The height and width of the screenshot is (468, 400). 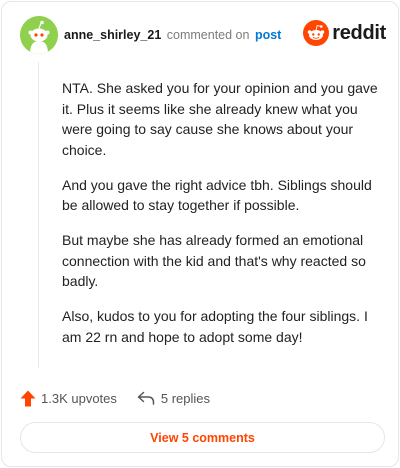 I want to click on view-comments-button: View 5 comments, so click(x=202, y=437).